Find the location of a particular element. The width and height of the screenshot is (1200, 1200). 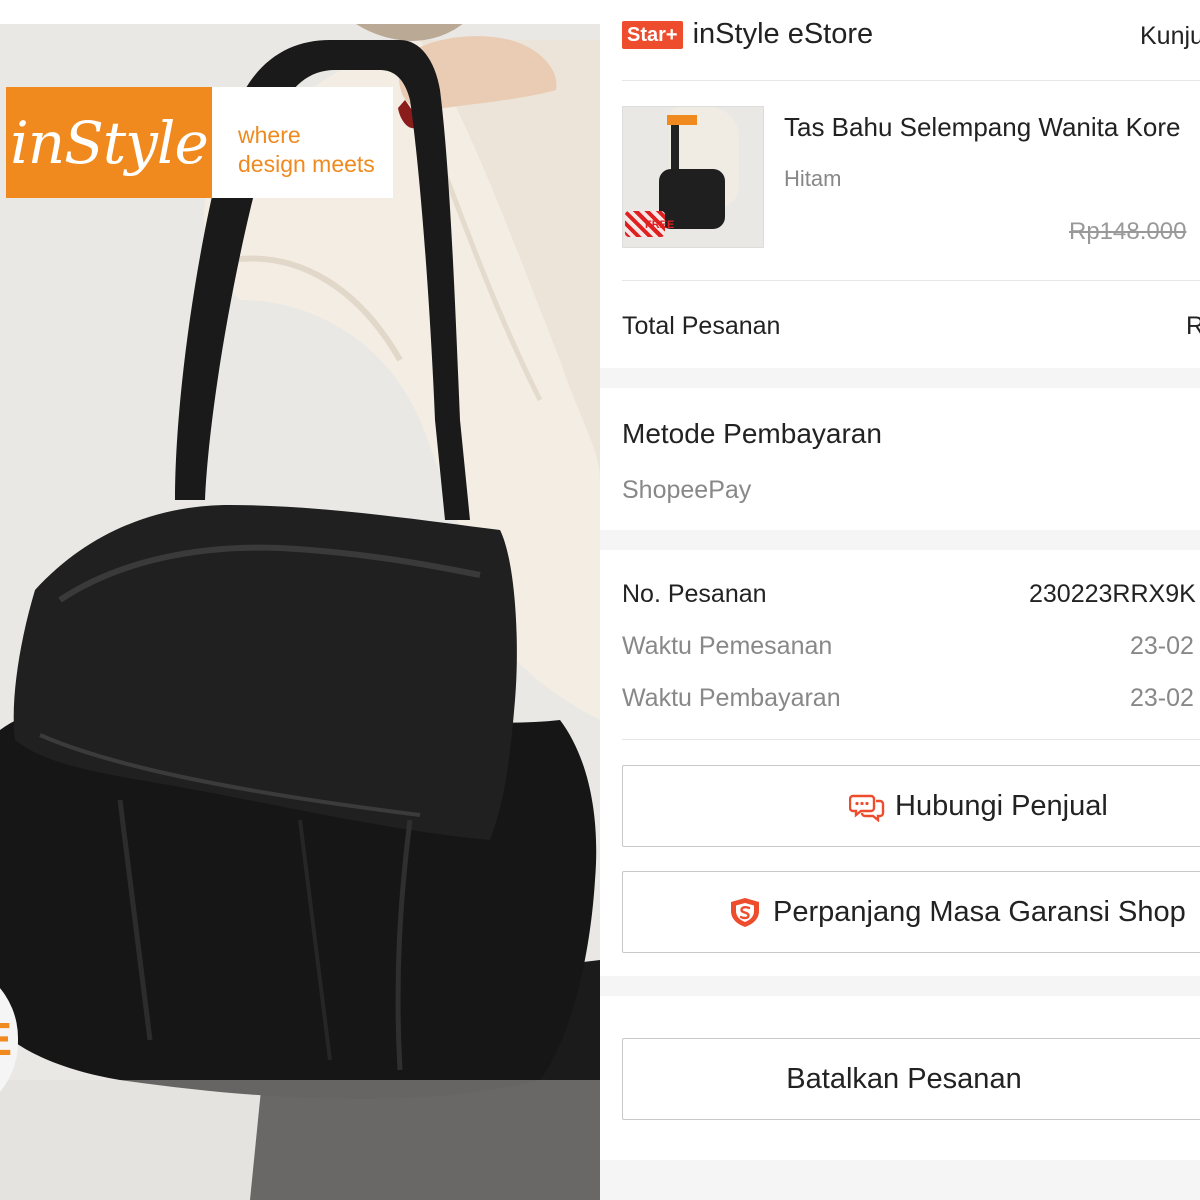

photo-top-strip is located at coordinates (300, 12).